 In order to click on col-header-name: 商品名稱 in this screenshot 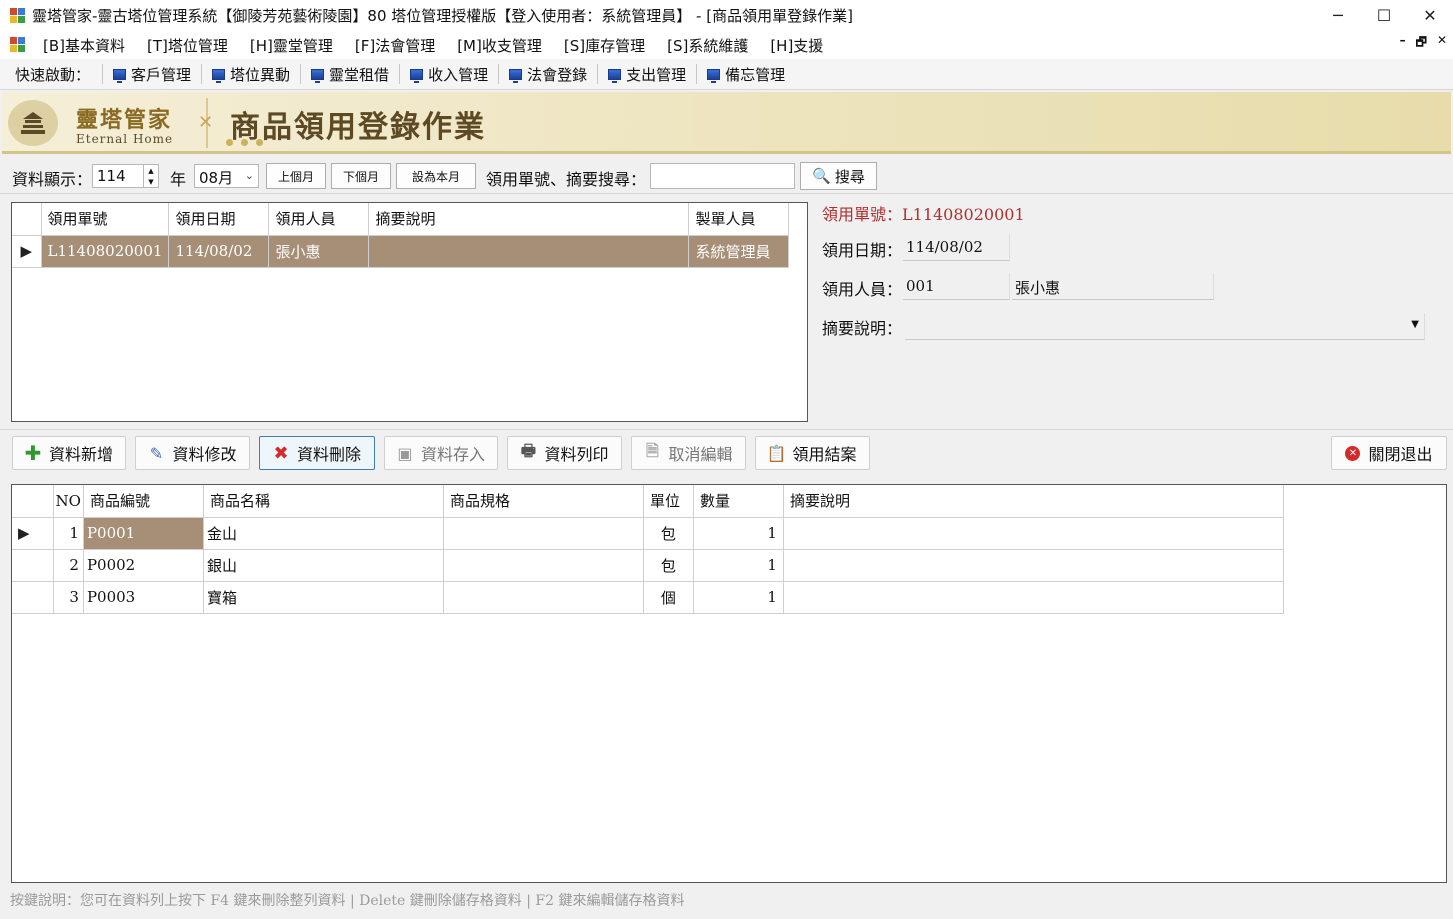, I will do `click(323, 501)`.